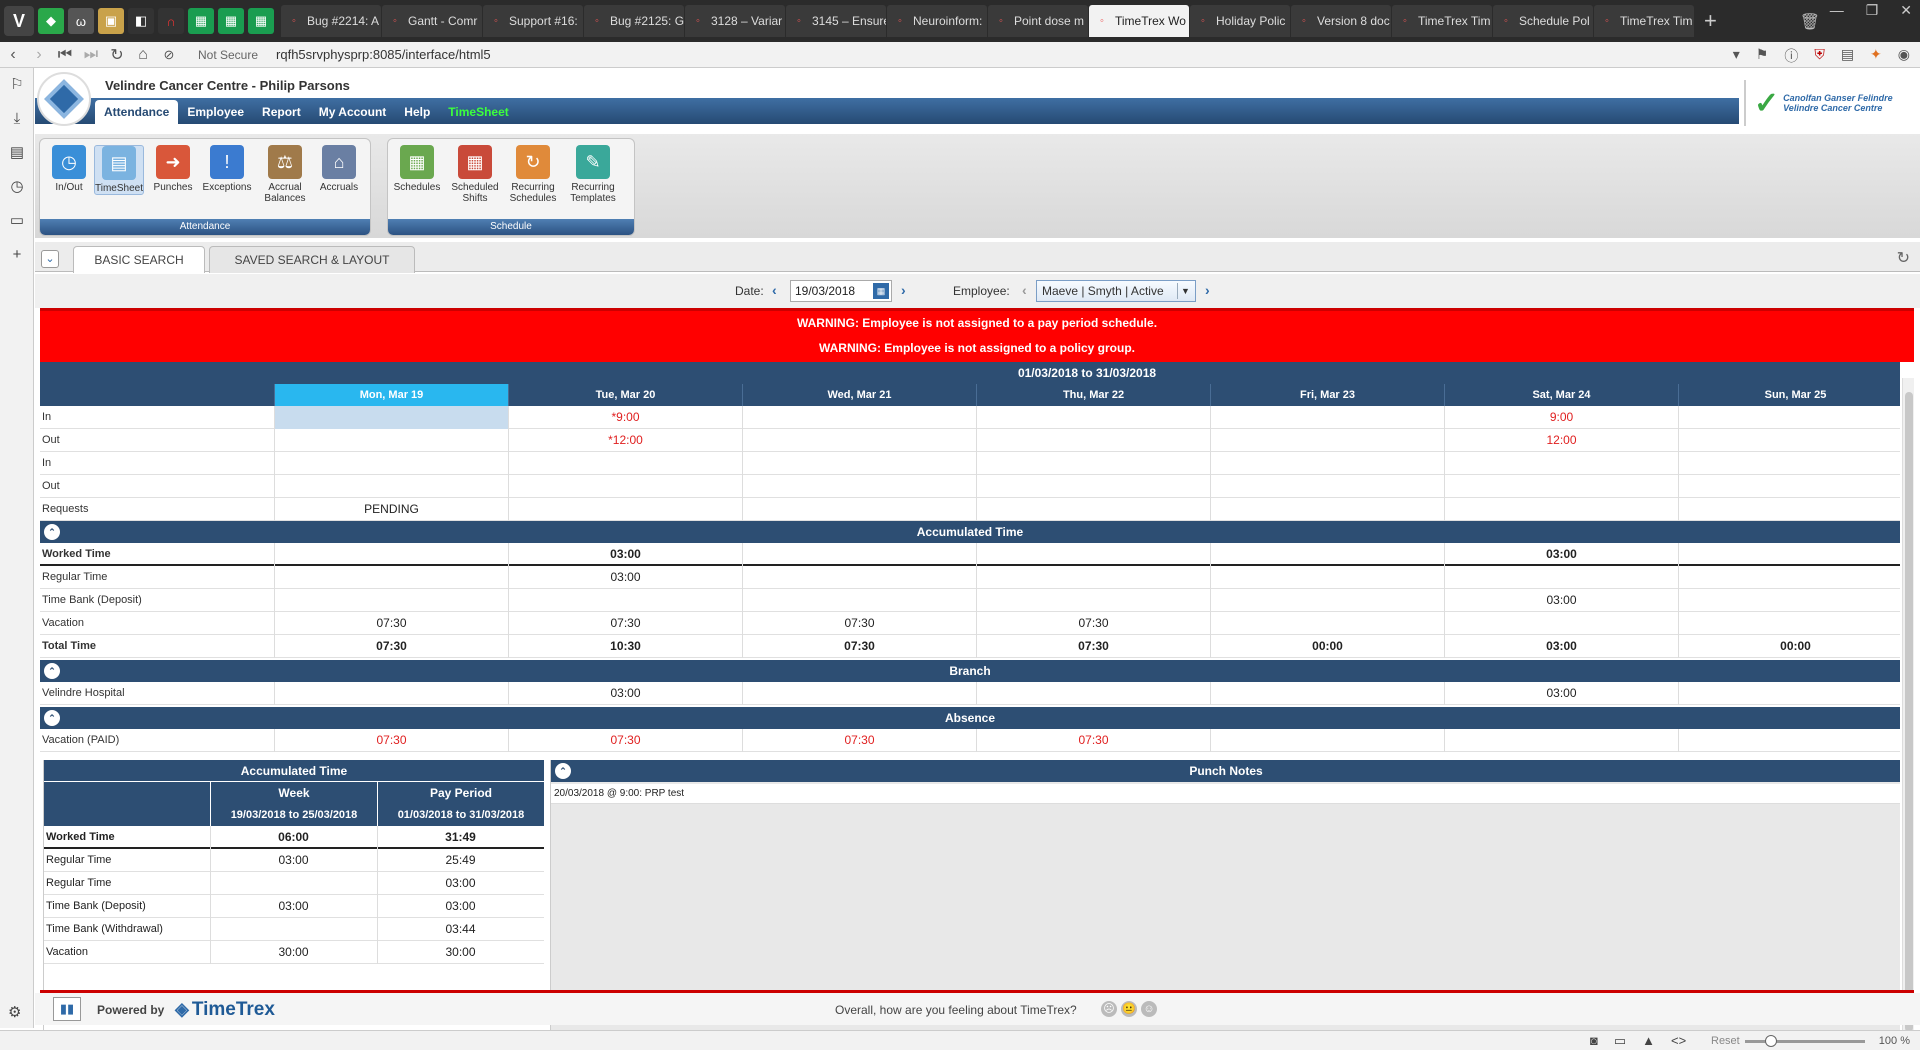 The width and height of the screenshot is (1920, 1050). Describe the element at coordinates (478, 112) in the screenshot. I see `menu-current-view: TimeSheet` at that location.